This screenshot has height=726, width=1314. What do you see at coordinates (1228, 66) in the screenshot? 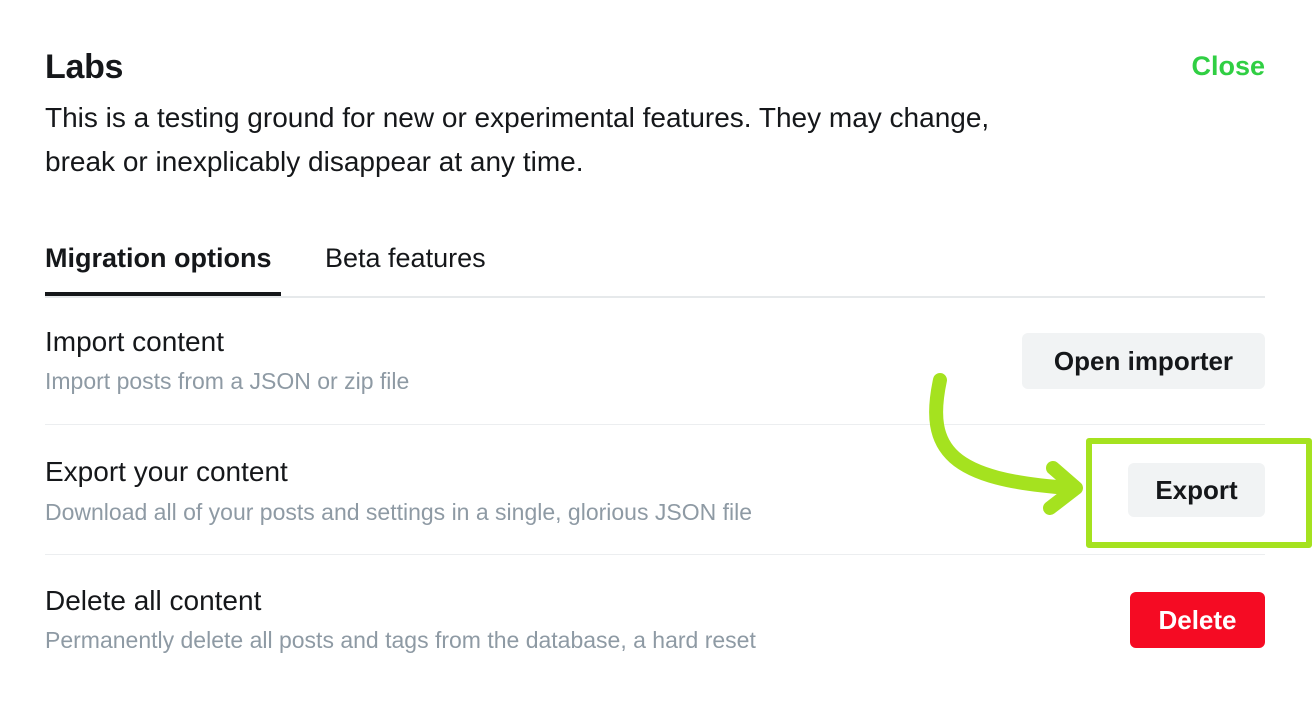
I see `close-button: Close` at bounding box center [1228, 66].